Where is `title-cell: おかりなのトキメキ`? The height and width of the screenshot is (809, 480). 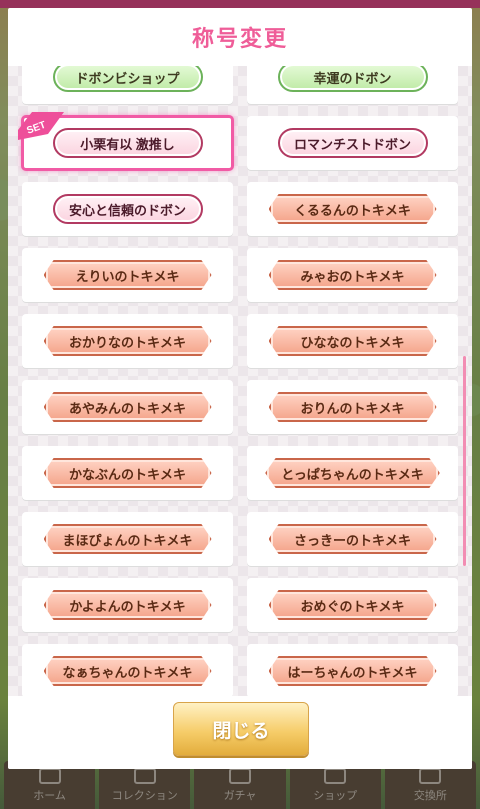
title-cell: おかりなのトキメキ is located at coordinates (127, 341).